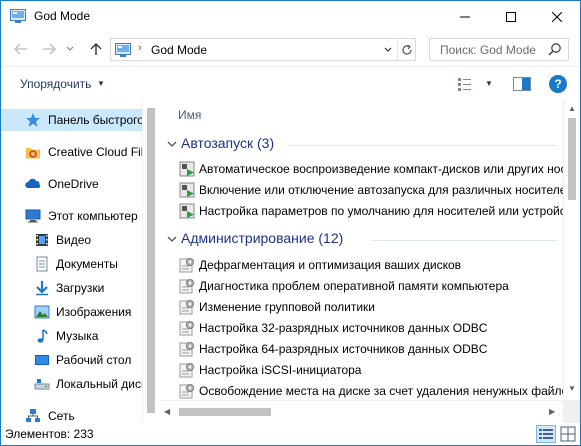 This screenshot has height=446, width=581. I want to click on title-bar: God Mode, so click(290, 16).